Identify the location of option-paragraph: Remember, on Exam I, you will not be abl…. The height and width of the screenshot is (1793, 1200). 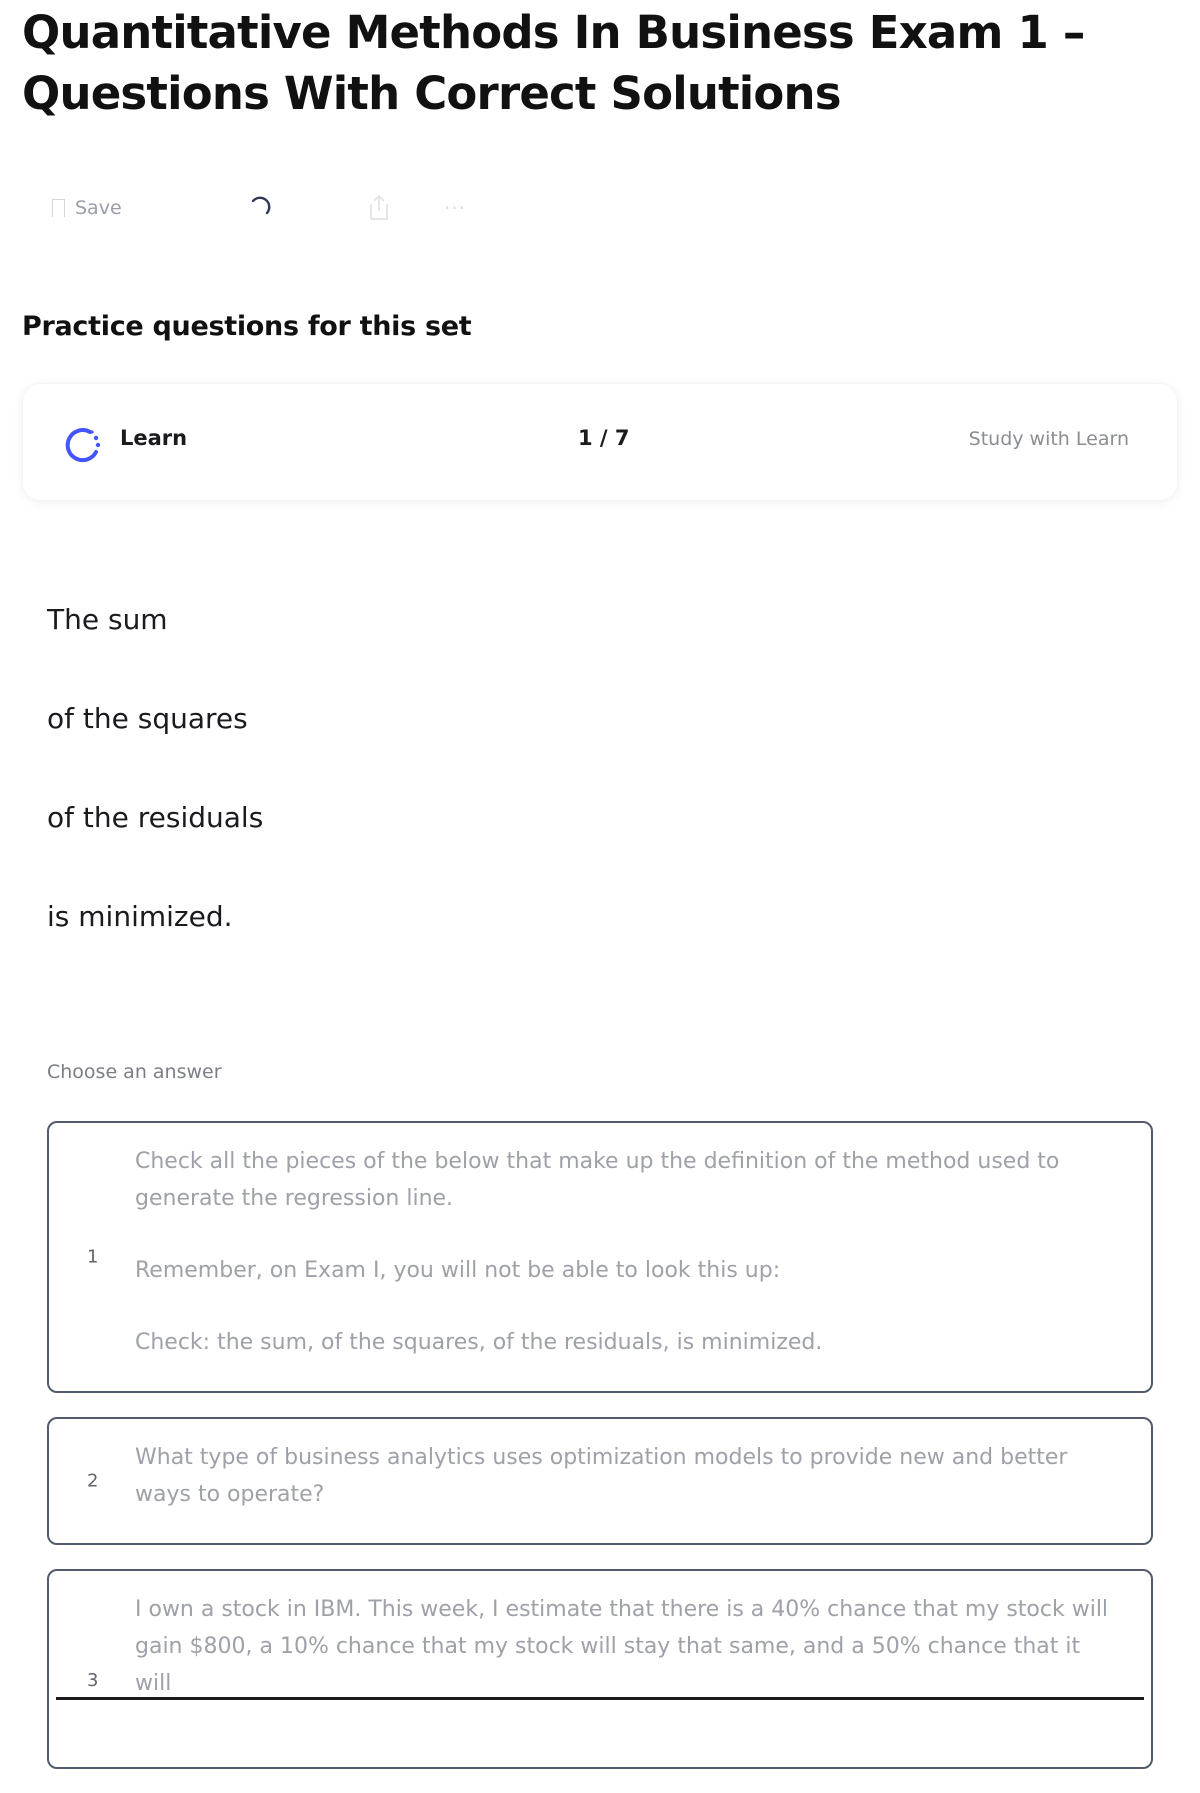
(458, 1270).